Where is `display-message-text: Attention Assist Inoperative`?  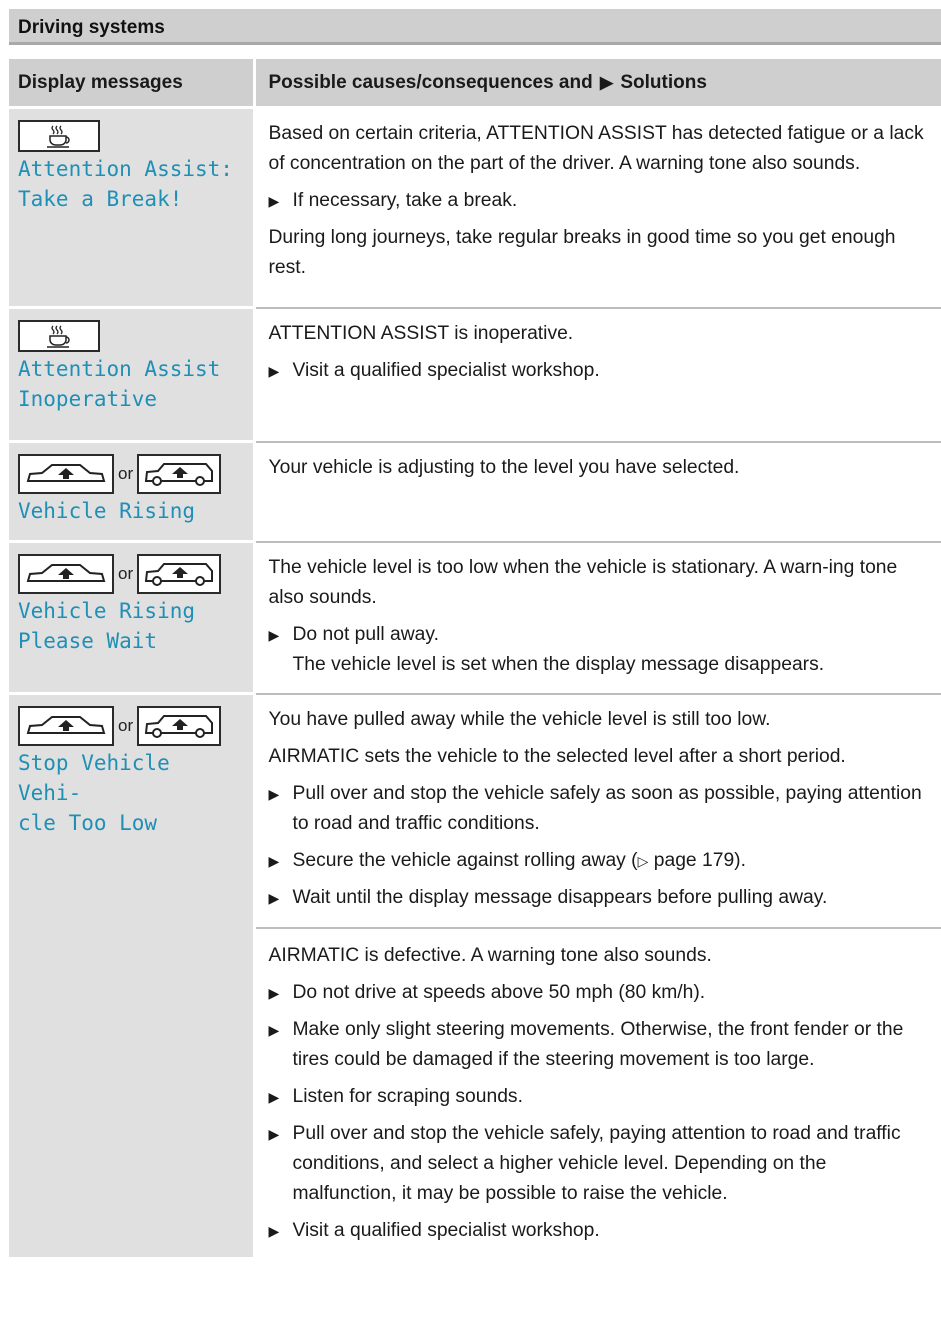 display-message-text: Attention Assist Inoperative is located at coordinates (119, 384).